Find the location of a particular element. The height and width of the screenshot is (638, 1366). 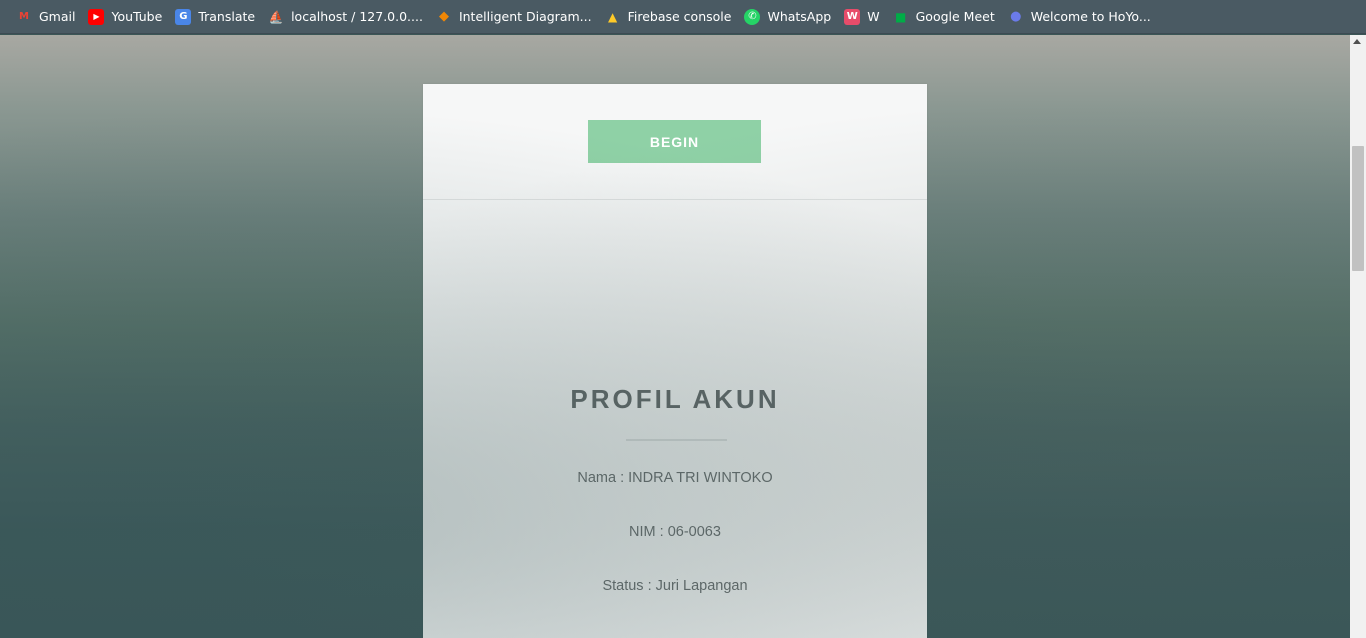

vertical-scrollbar is located at coordinates (1358, 336).